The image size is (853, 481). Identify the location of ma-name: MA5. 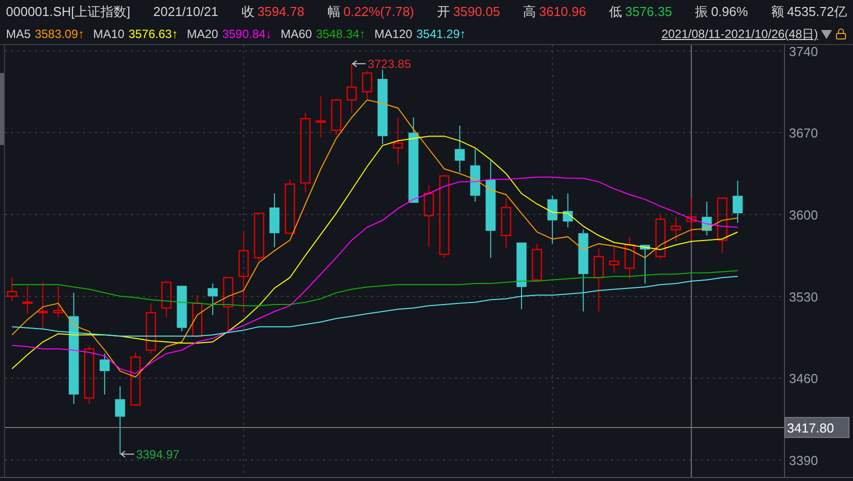
(18, 34).